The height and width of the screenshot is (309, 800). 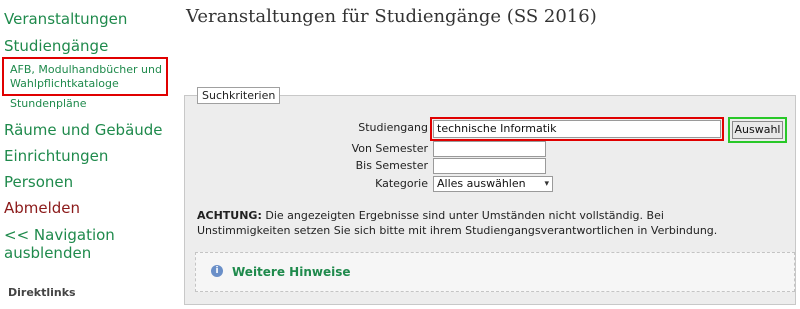 What do you see at coordinates (48, 104) in the screenshot?
I see `nav-stundenplaene: Stundenpläne` at bounding box center [48, 104].